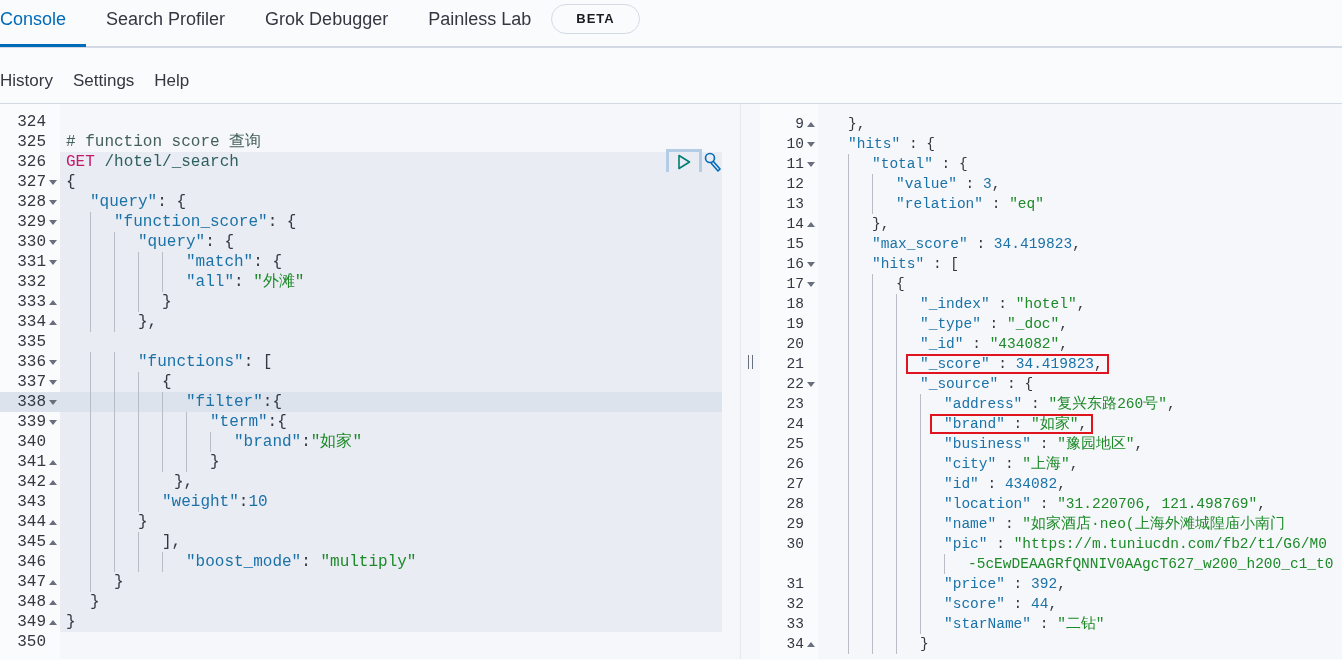  What do you see at coordinates (977, 384) in the screenshot?
I see `code-line: "_source" : {` at bounding box center [977, 384].